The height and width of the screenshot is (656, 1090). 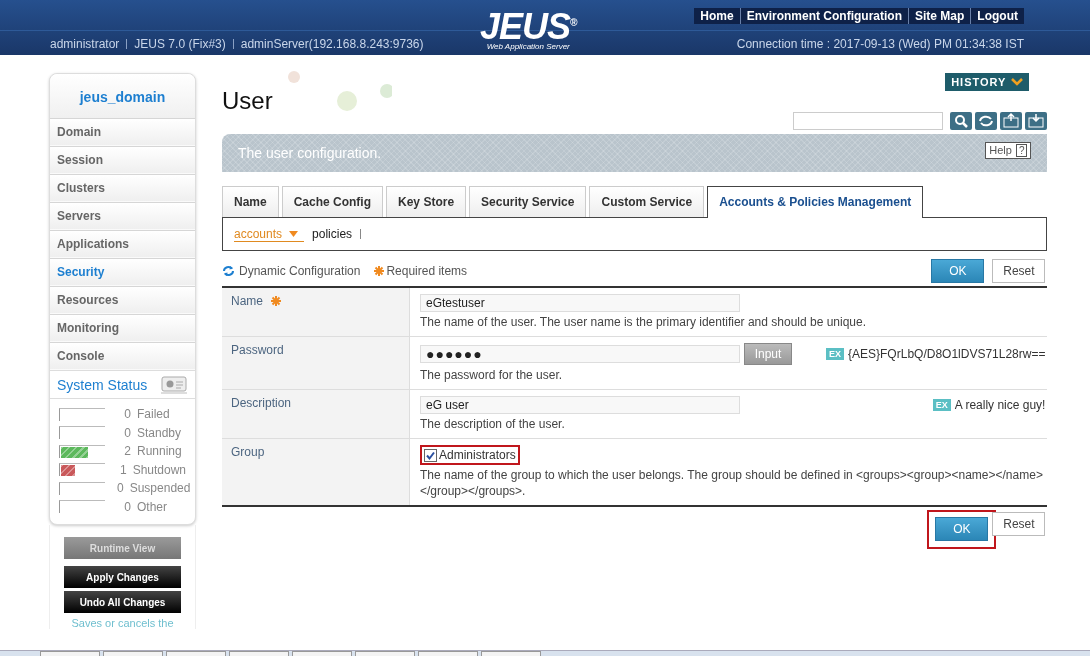 I want to click on tab: Name, so click(x=250, y=201).